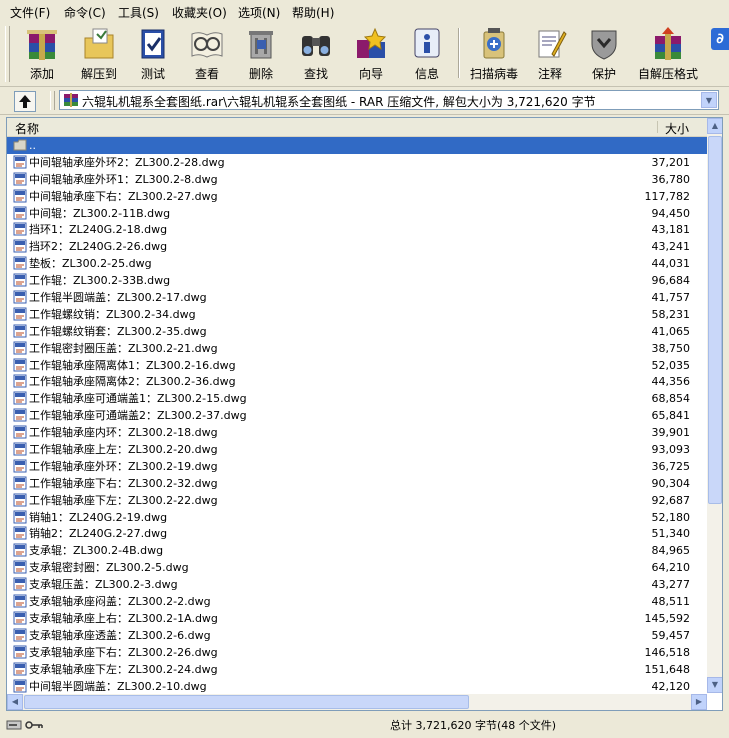  I want to click on horizontal-scrollbar: ◀ ▶, so click(357, 702).